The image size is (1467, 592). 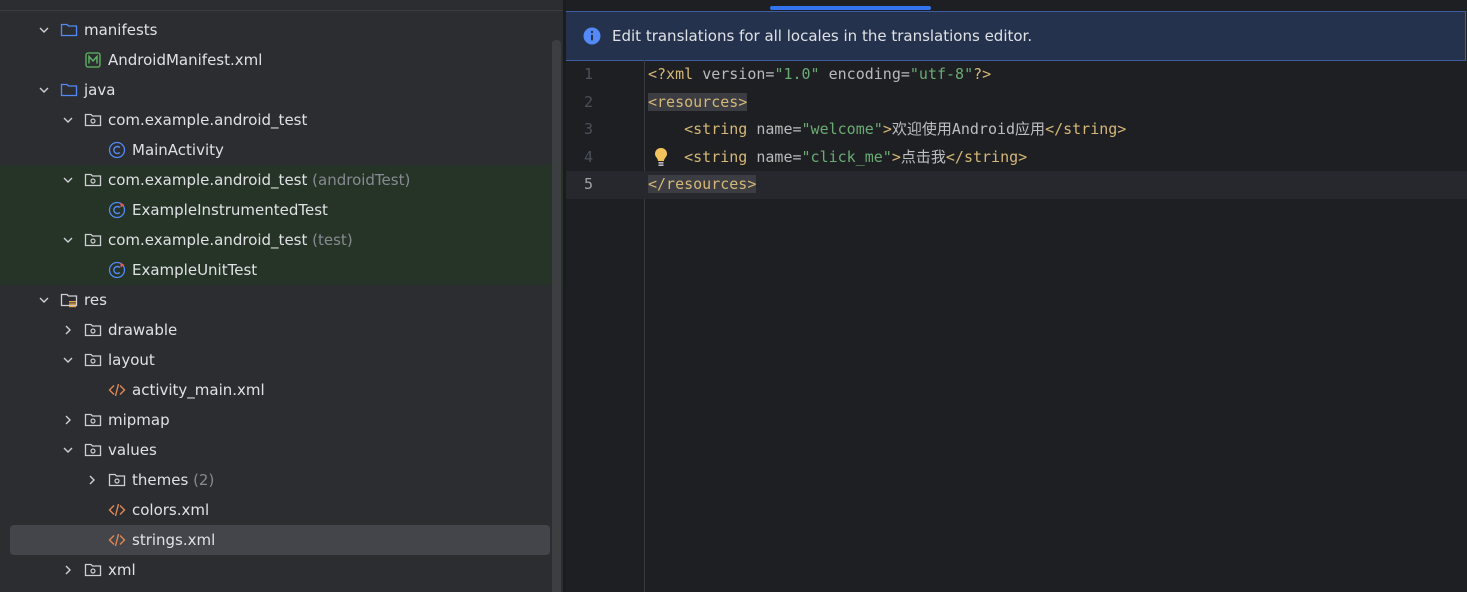 I want to click on line-number: 2, so click(x=588, y=101).